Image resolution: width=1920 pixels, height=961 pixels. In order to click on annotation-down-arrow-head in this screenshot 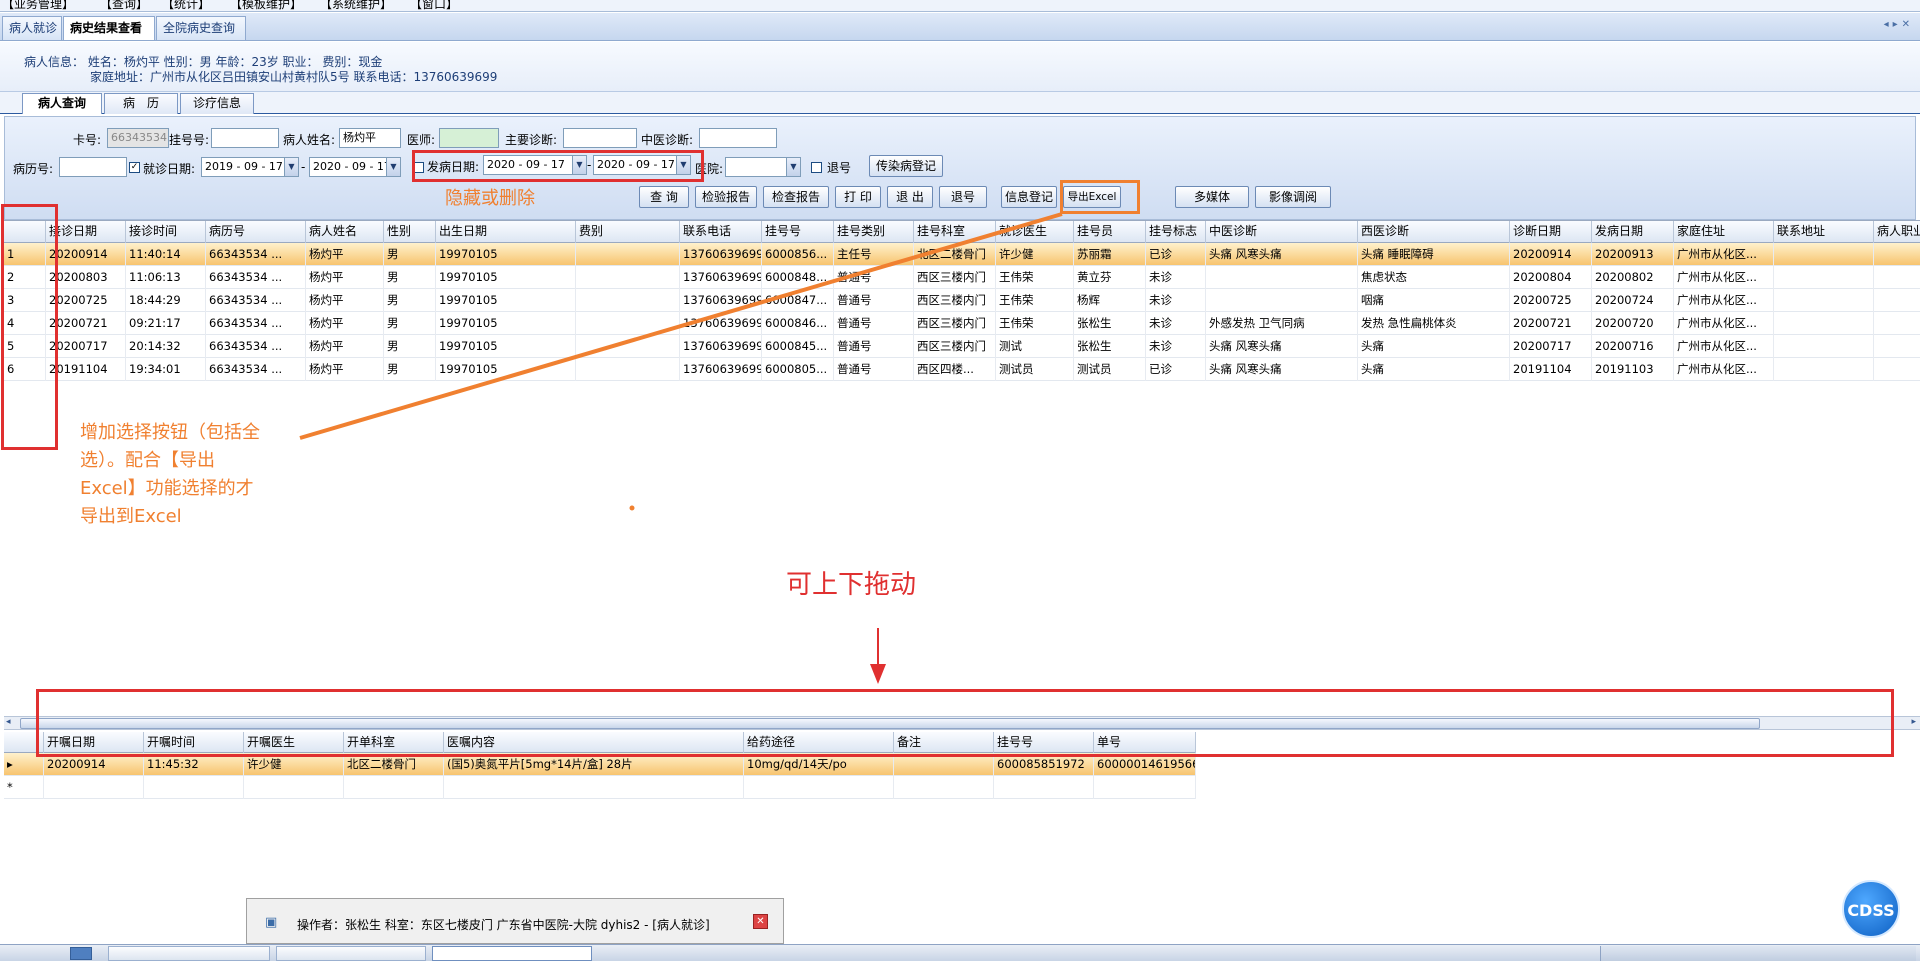, I will do `click(878, 674)`.